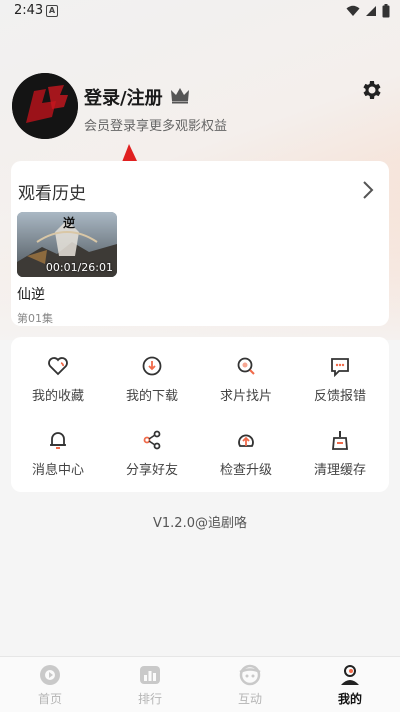 The width and height of the screenshot is (400, 712). Describe the element at coordinates (152, 366) in the screenshot. I see `download-icon` at that location.